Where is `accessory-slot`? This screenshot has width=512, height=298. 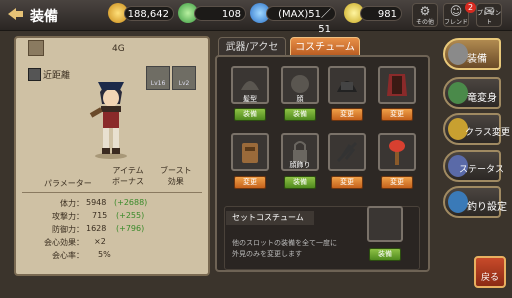 accessory-slot is located at coordinates (347, 152).